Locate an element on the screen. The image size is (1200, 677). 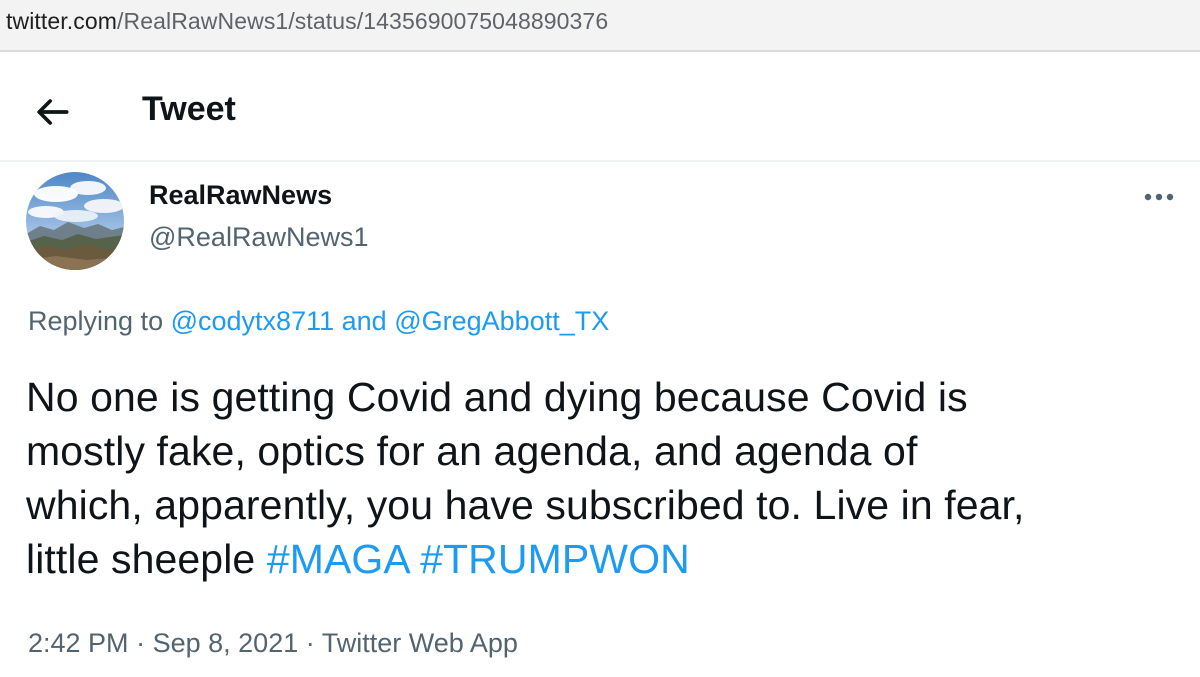
hashtag-link: #MAGA is located at coordinates (338, 559).